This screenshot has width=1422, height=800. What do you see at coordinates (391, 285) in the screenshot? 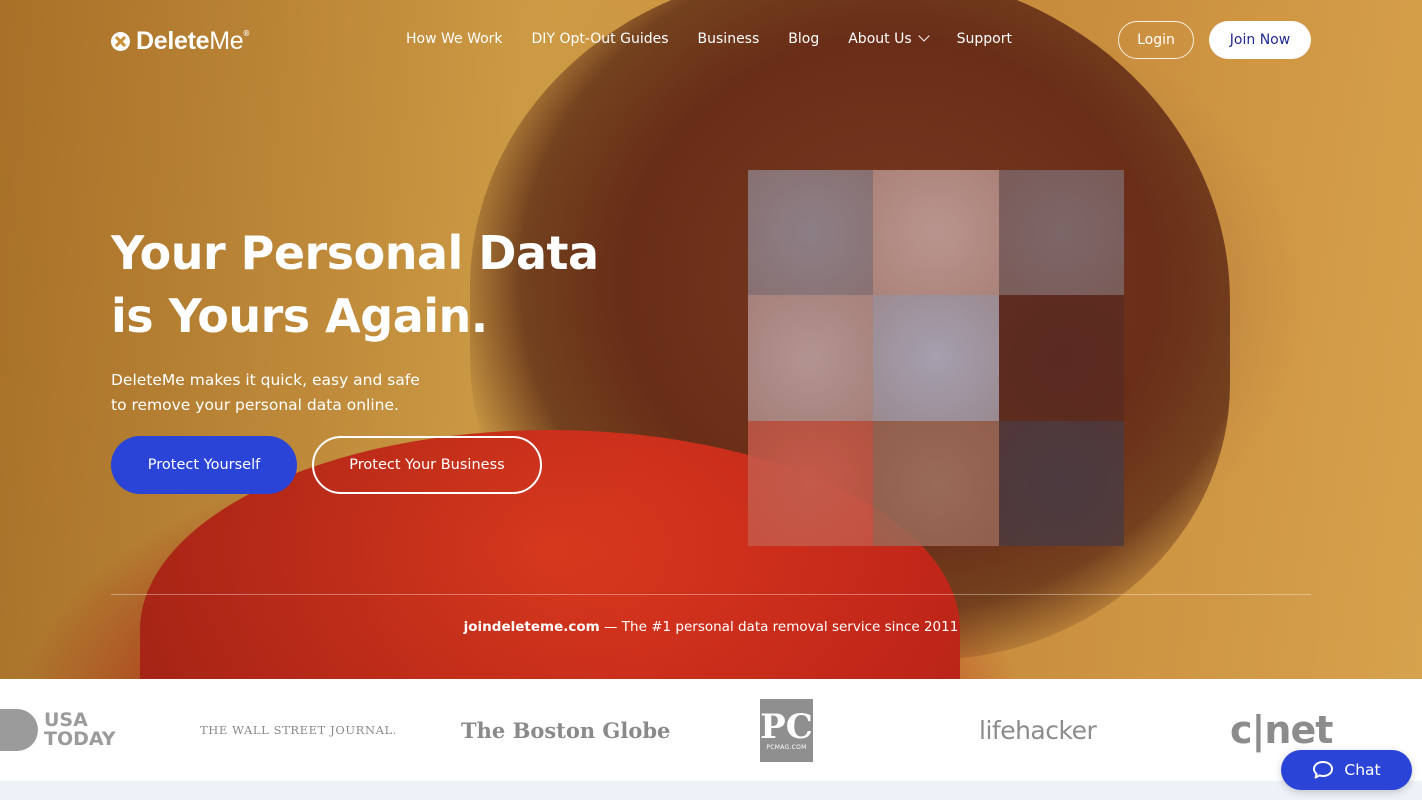
I see `hero-headline: Your Personal Data is Yours Again.` at bounding box center [391, 285].